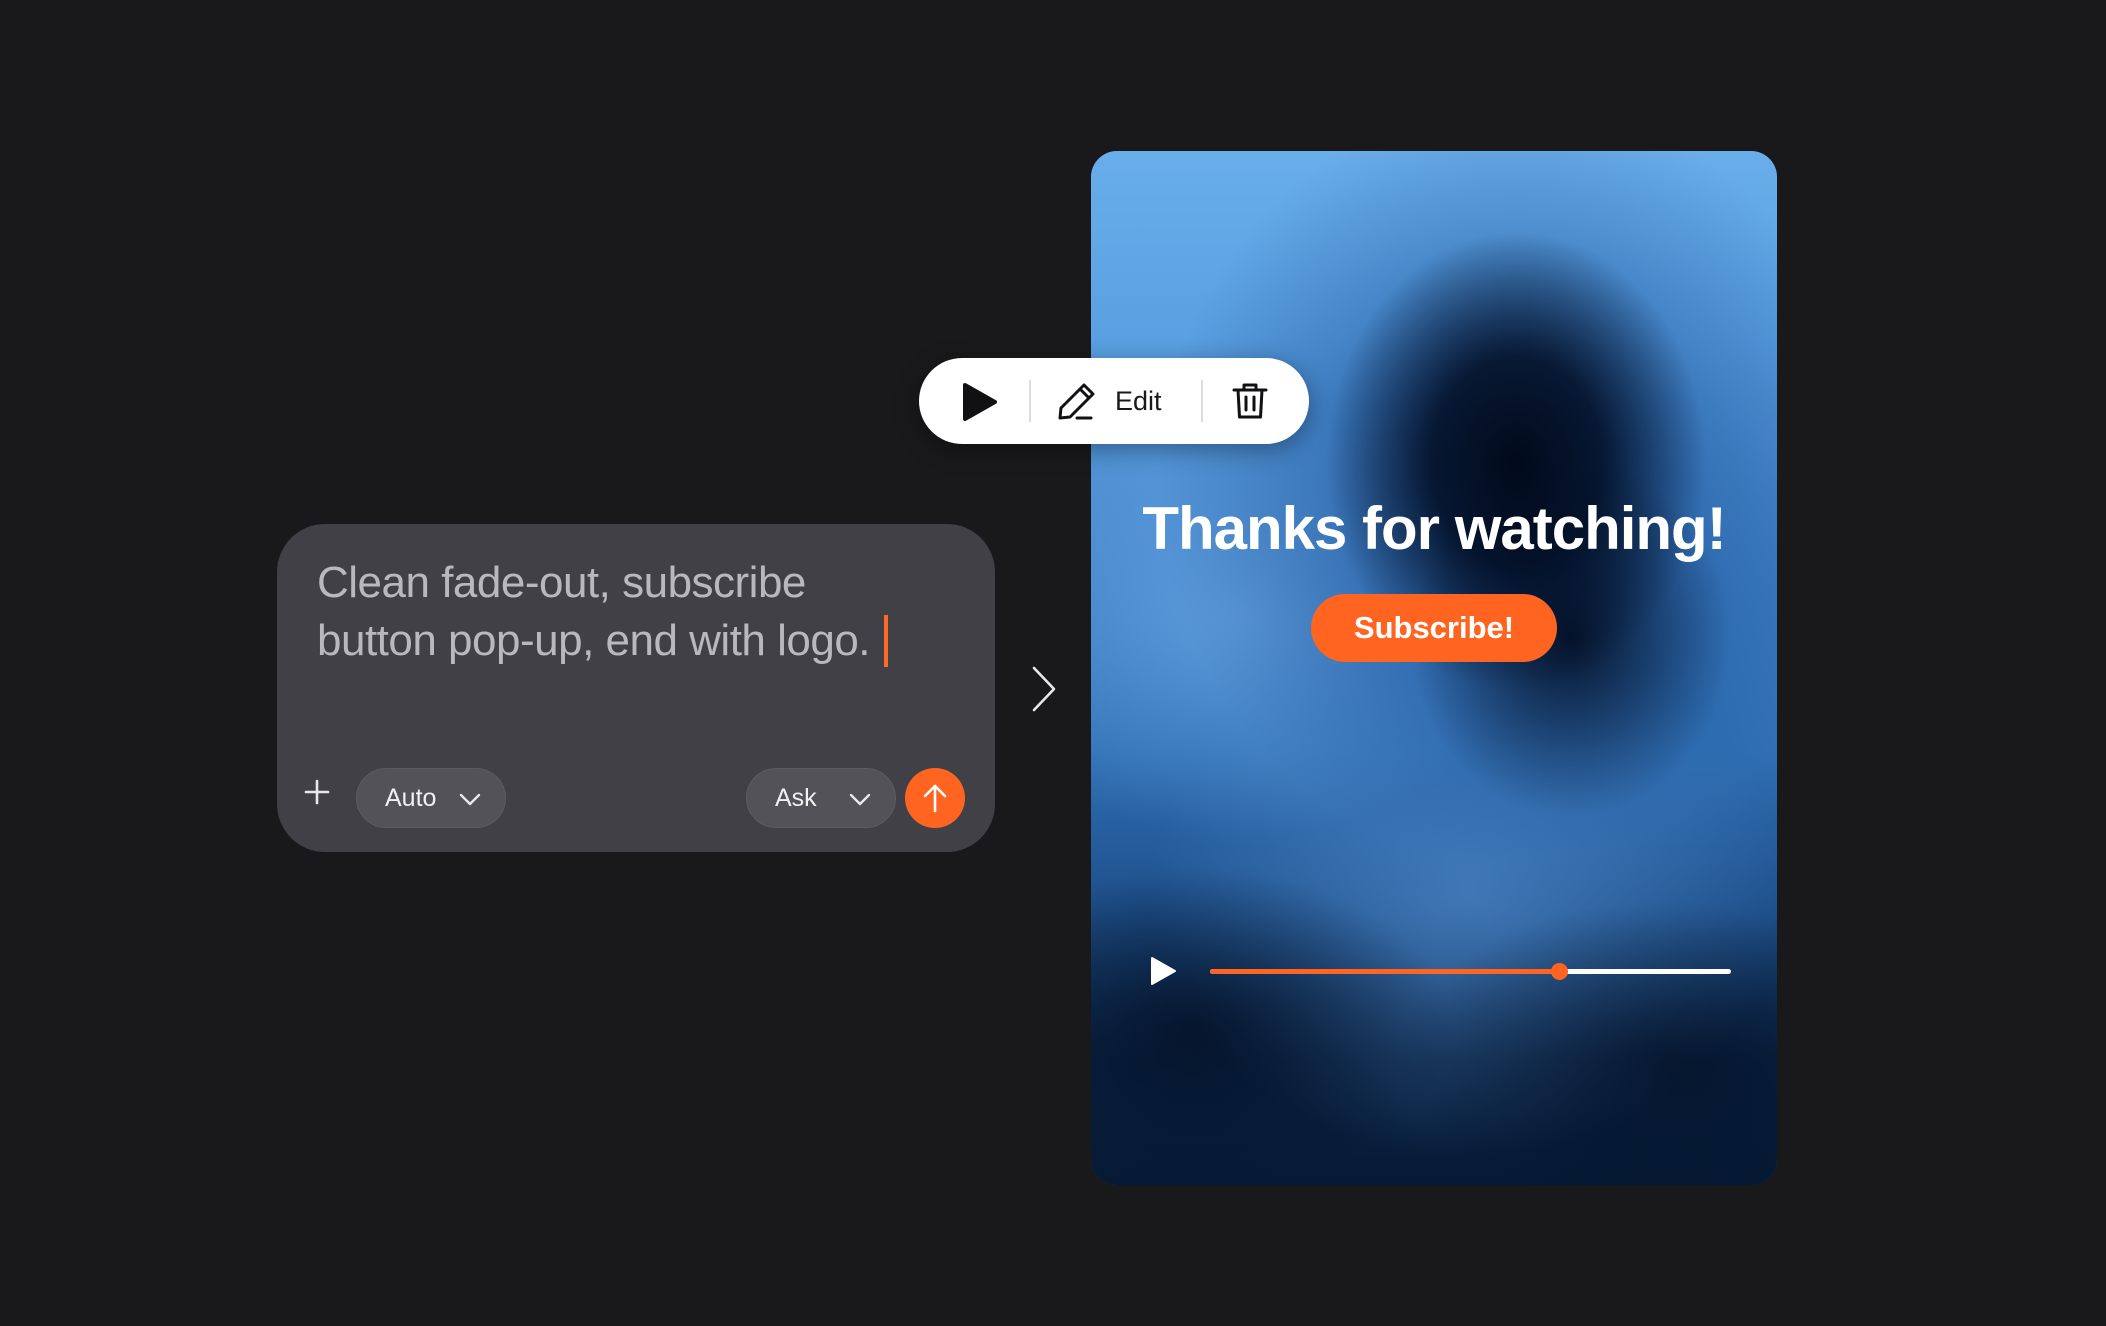  I want to click on video-title: Thanks for watching!, so click(1434, 528).